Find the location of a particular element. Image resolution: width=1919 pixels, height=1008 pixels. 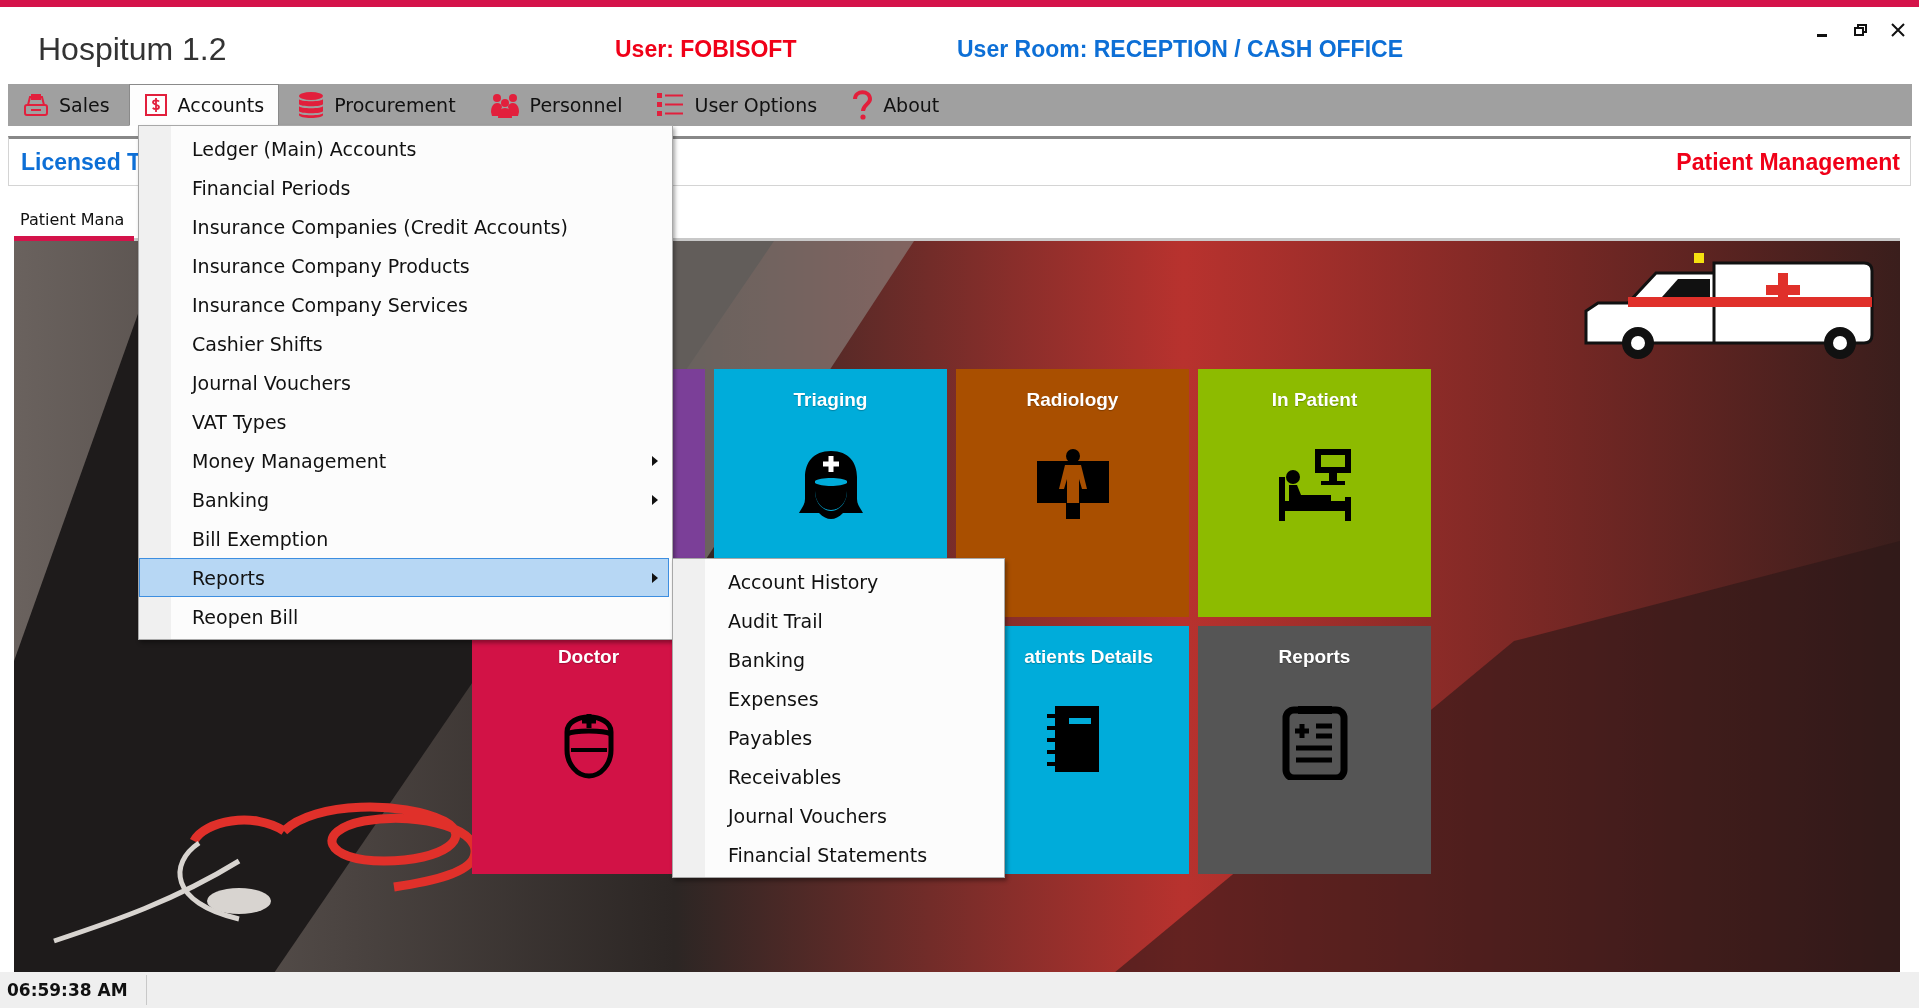

menu-item: Procurement is located at coordinates (377, 105).